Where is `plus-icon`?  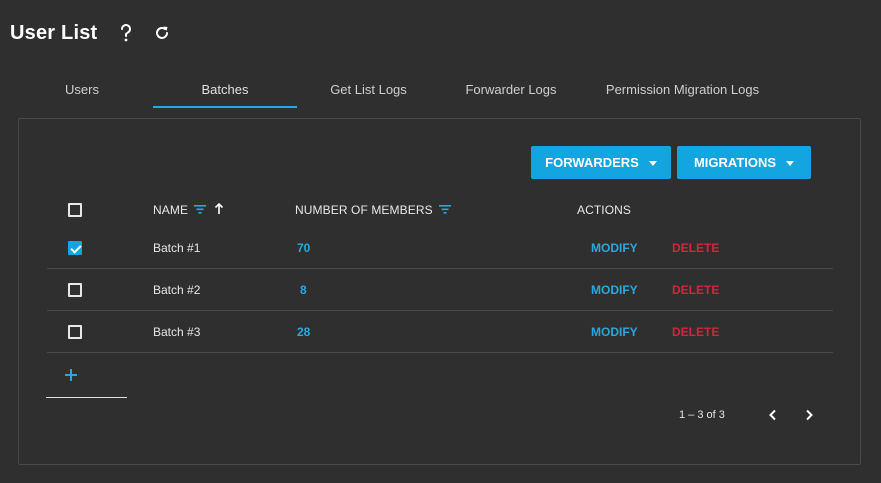
plus-icon is located at coordinates (71, 377).